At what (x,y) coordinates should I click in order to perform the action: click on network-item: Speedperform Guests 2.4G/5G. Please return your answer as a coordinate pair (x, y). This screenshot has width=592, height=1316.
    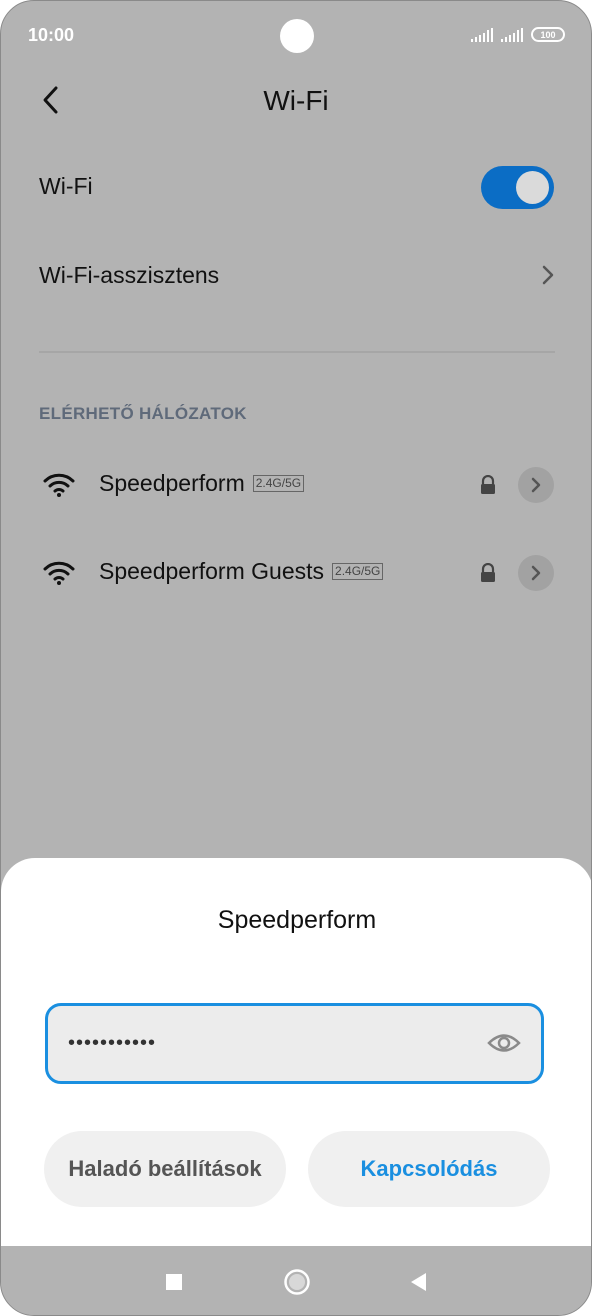
    Looking at the image, I should click on (296, 573).